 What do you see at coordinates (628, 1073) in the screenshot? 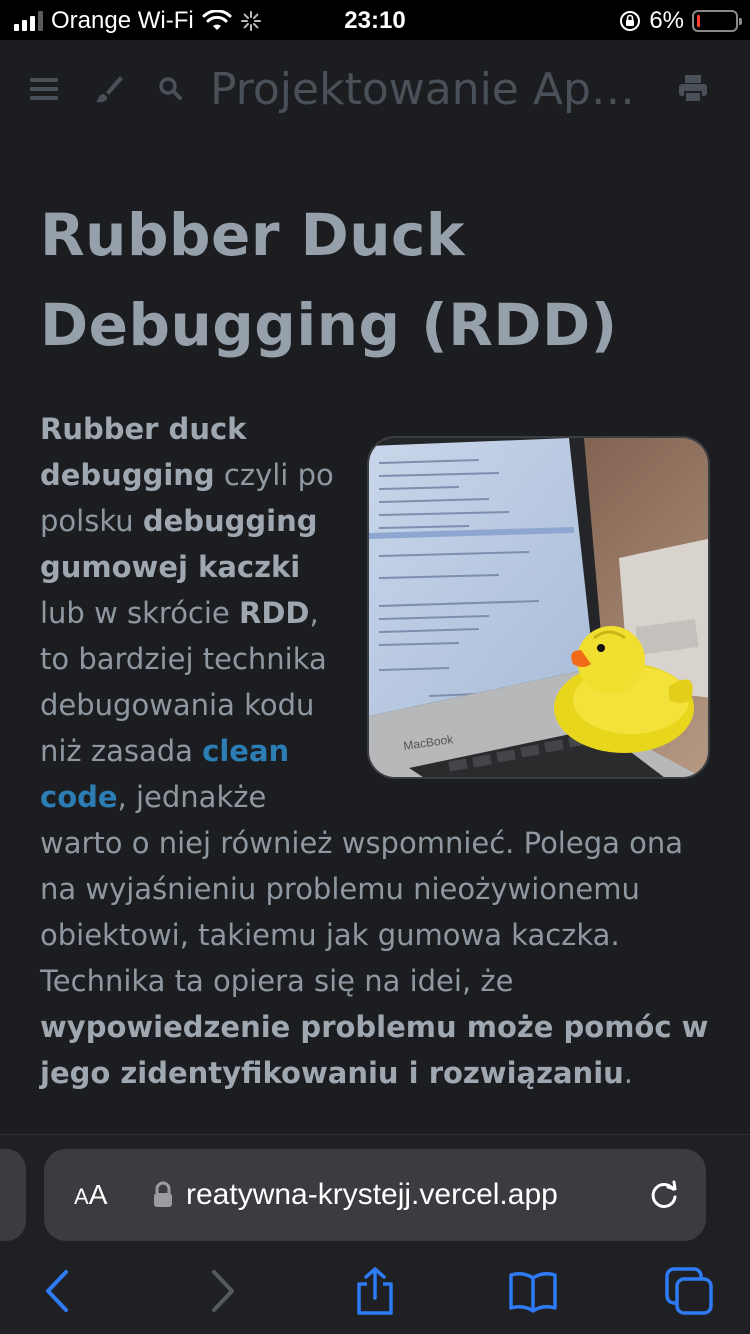
I see `paragraph-text-5: .` at bounding box center [628, 1073].